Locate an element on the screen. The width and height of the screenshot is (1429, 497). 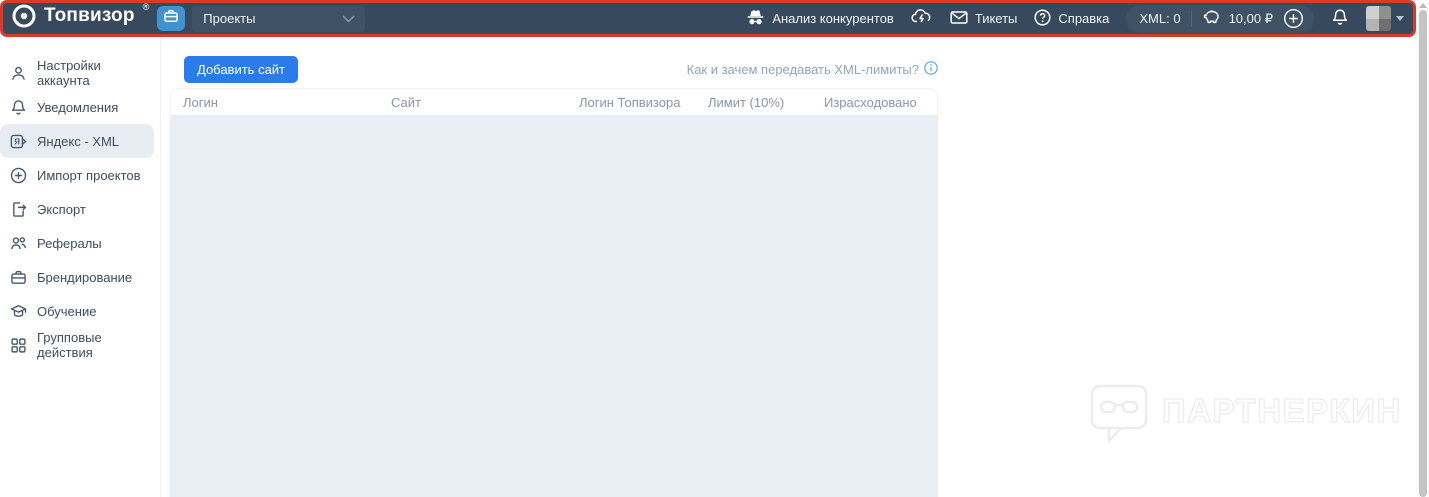
question-circle-icon is located at coordinates (1042, 18).